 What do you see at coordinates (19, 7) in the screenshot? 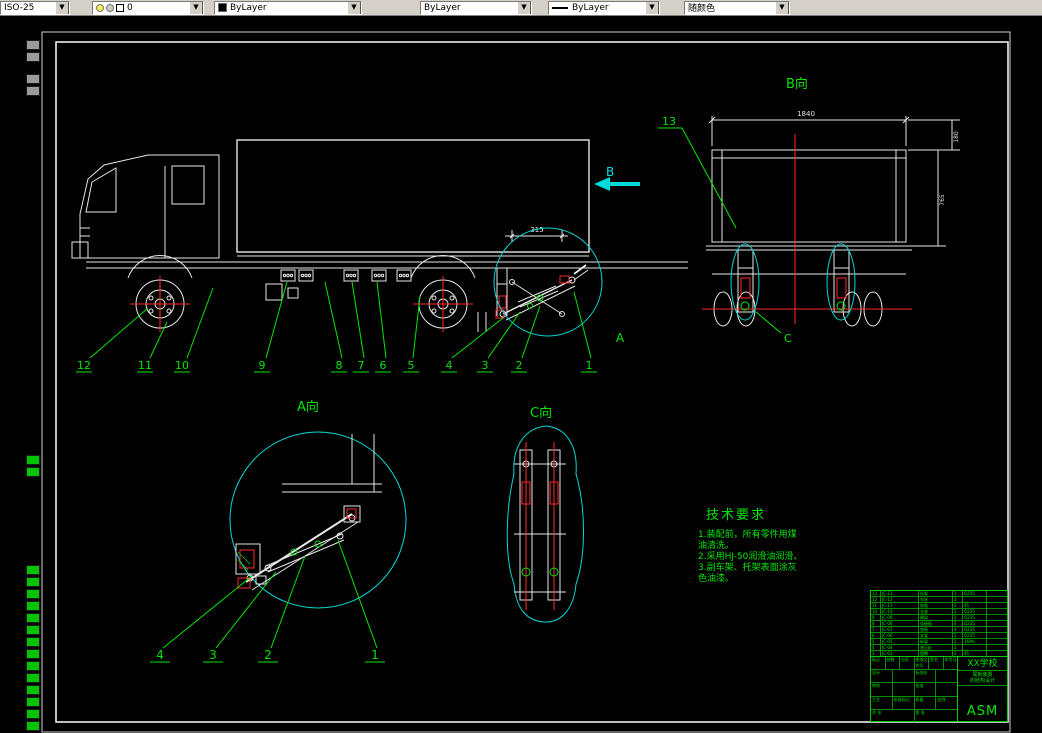
I see `dim-style-value: ISO-25` at bounding box center [19, 7].